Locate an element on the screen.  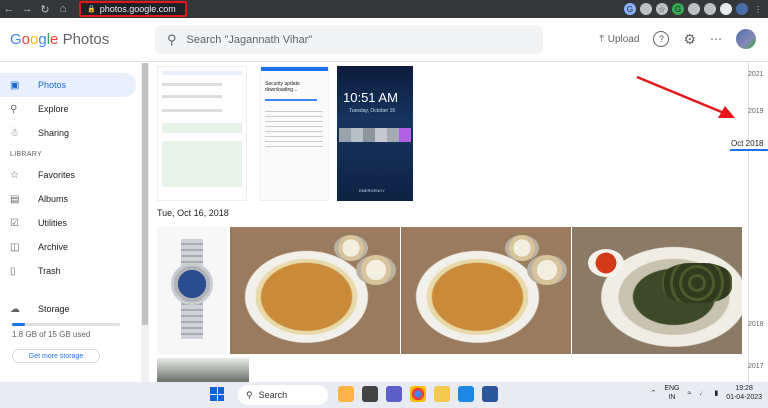
get-more-storage-button: Get more storage is located at coordinates (56, 356).